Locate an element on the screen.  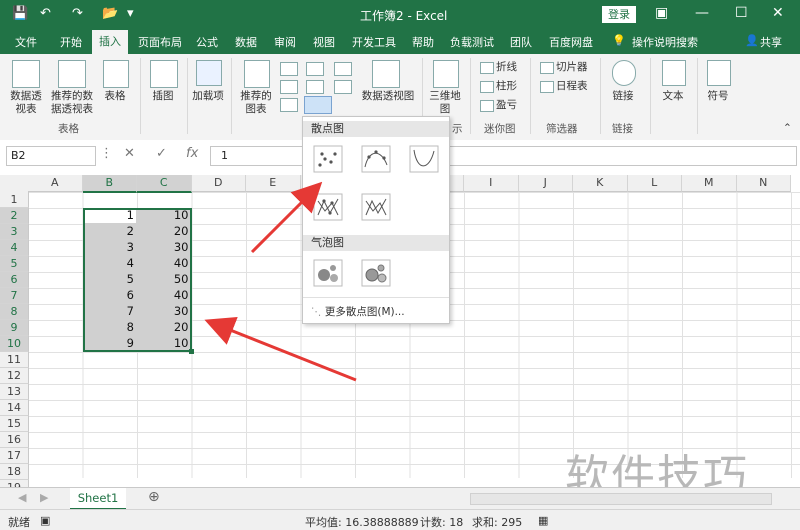
sheet-tab-sheet1: Sheet1 is located at coordinates (98, 499).